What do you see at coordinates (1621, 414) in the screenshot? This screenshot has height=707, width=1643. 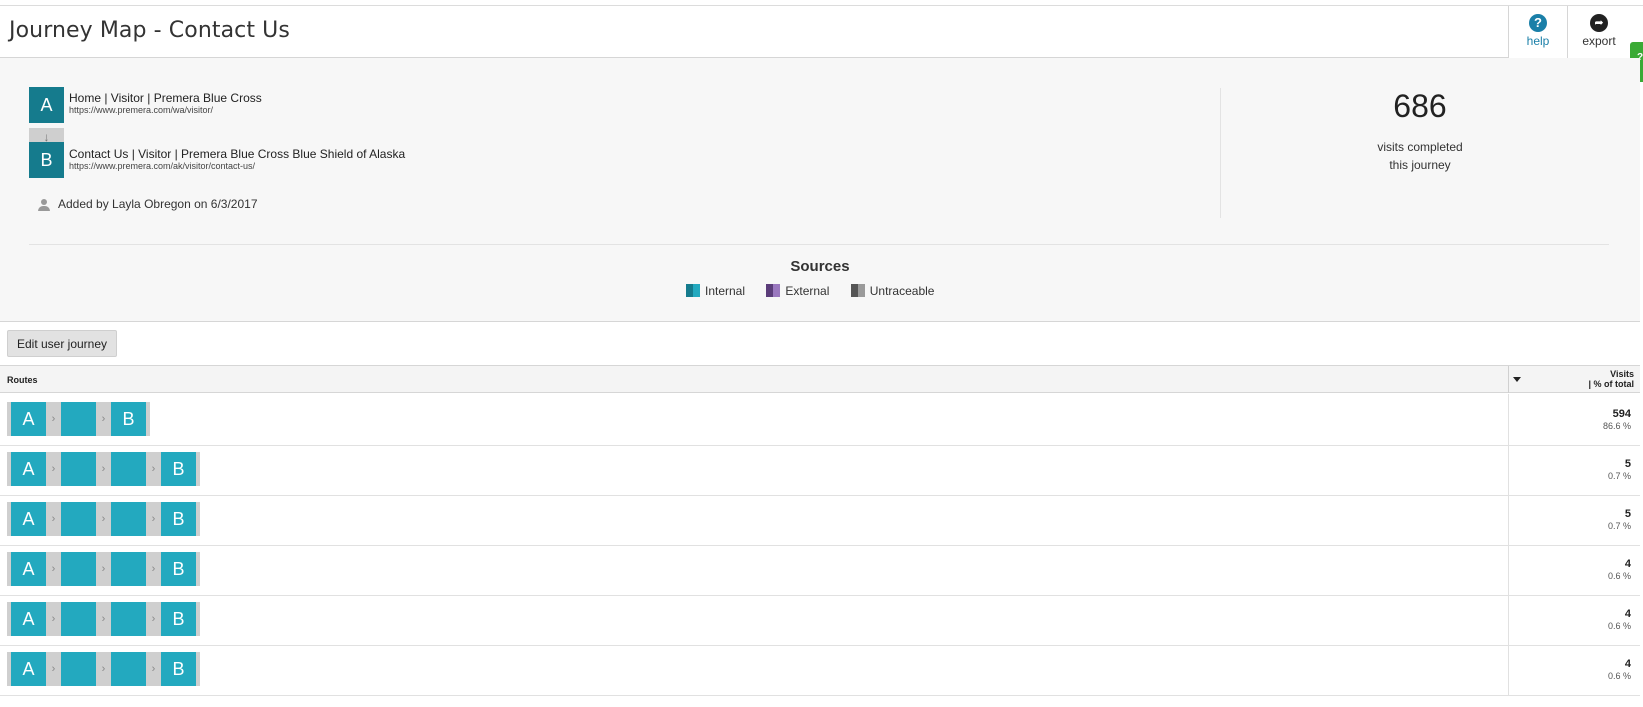 I see `row-visit-count: 594` at bounding box center [1621, 414].